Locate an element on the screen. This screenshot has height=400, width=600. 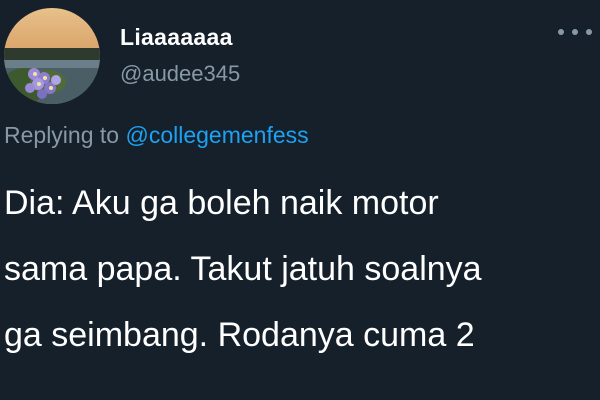
tweet-line: sama papa. Takut jatuh soalnya is located at coordinates (243, 269).